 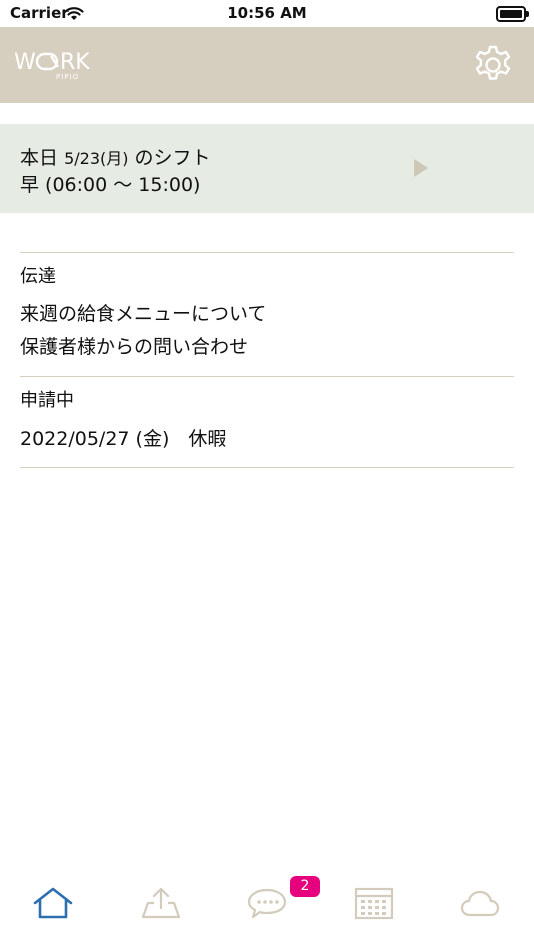 I want to click on tab-calendar, so click(x=374, y=909).